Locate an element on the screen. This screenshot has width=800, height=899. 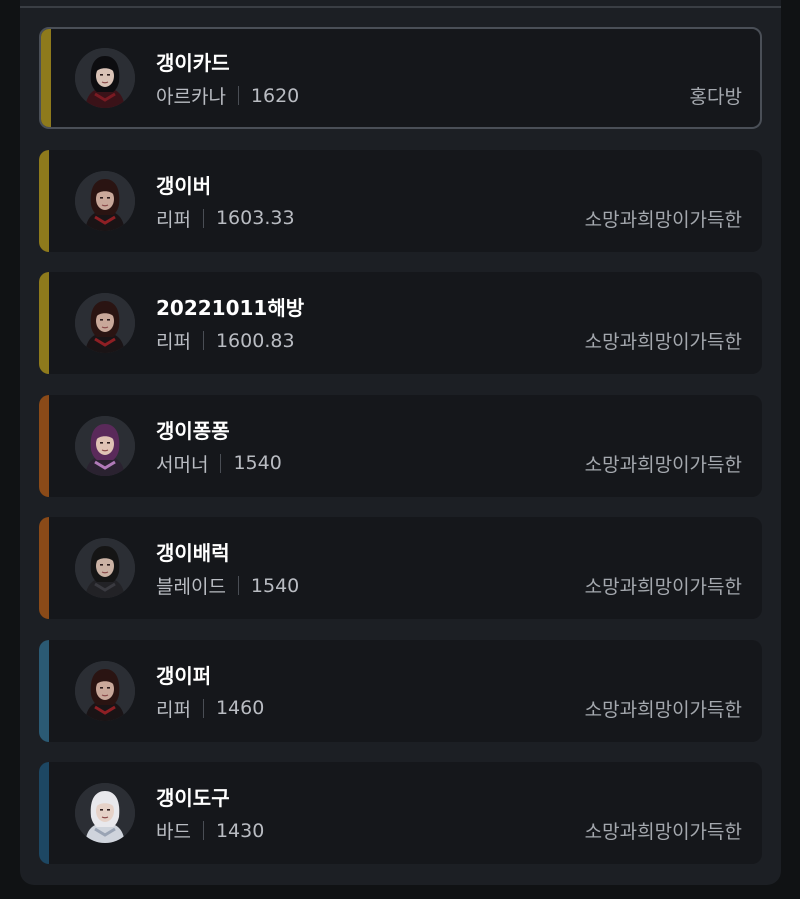
arcana-portrait-icon is located at coordinates (105, 78).